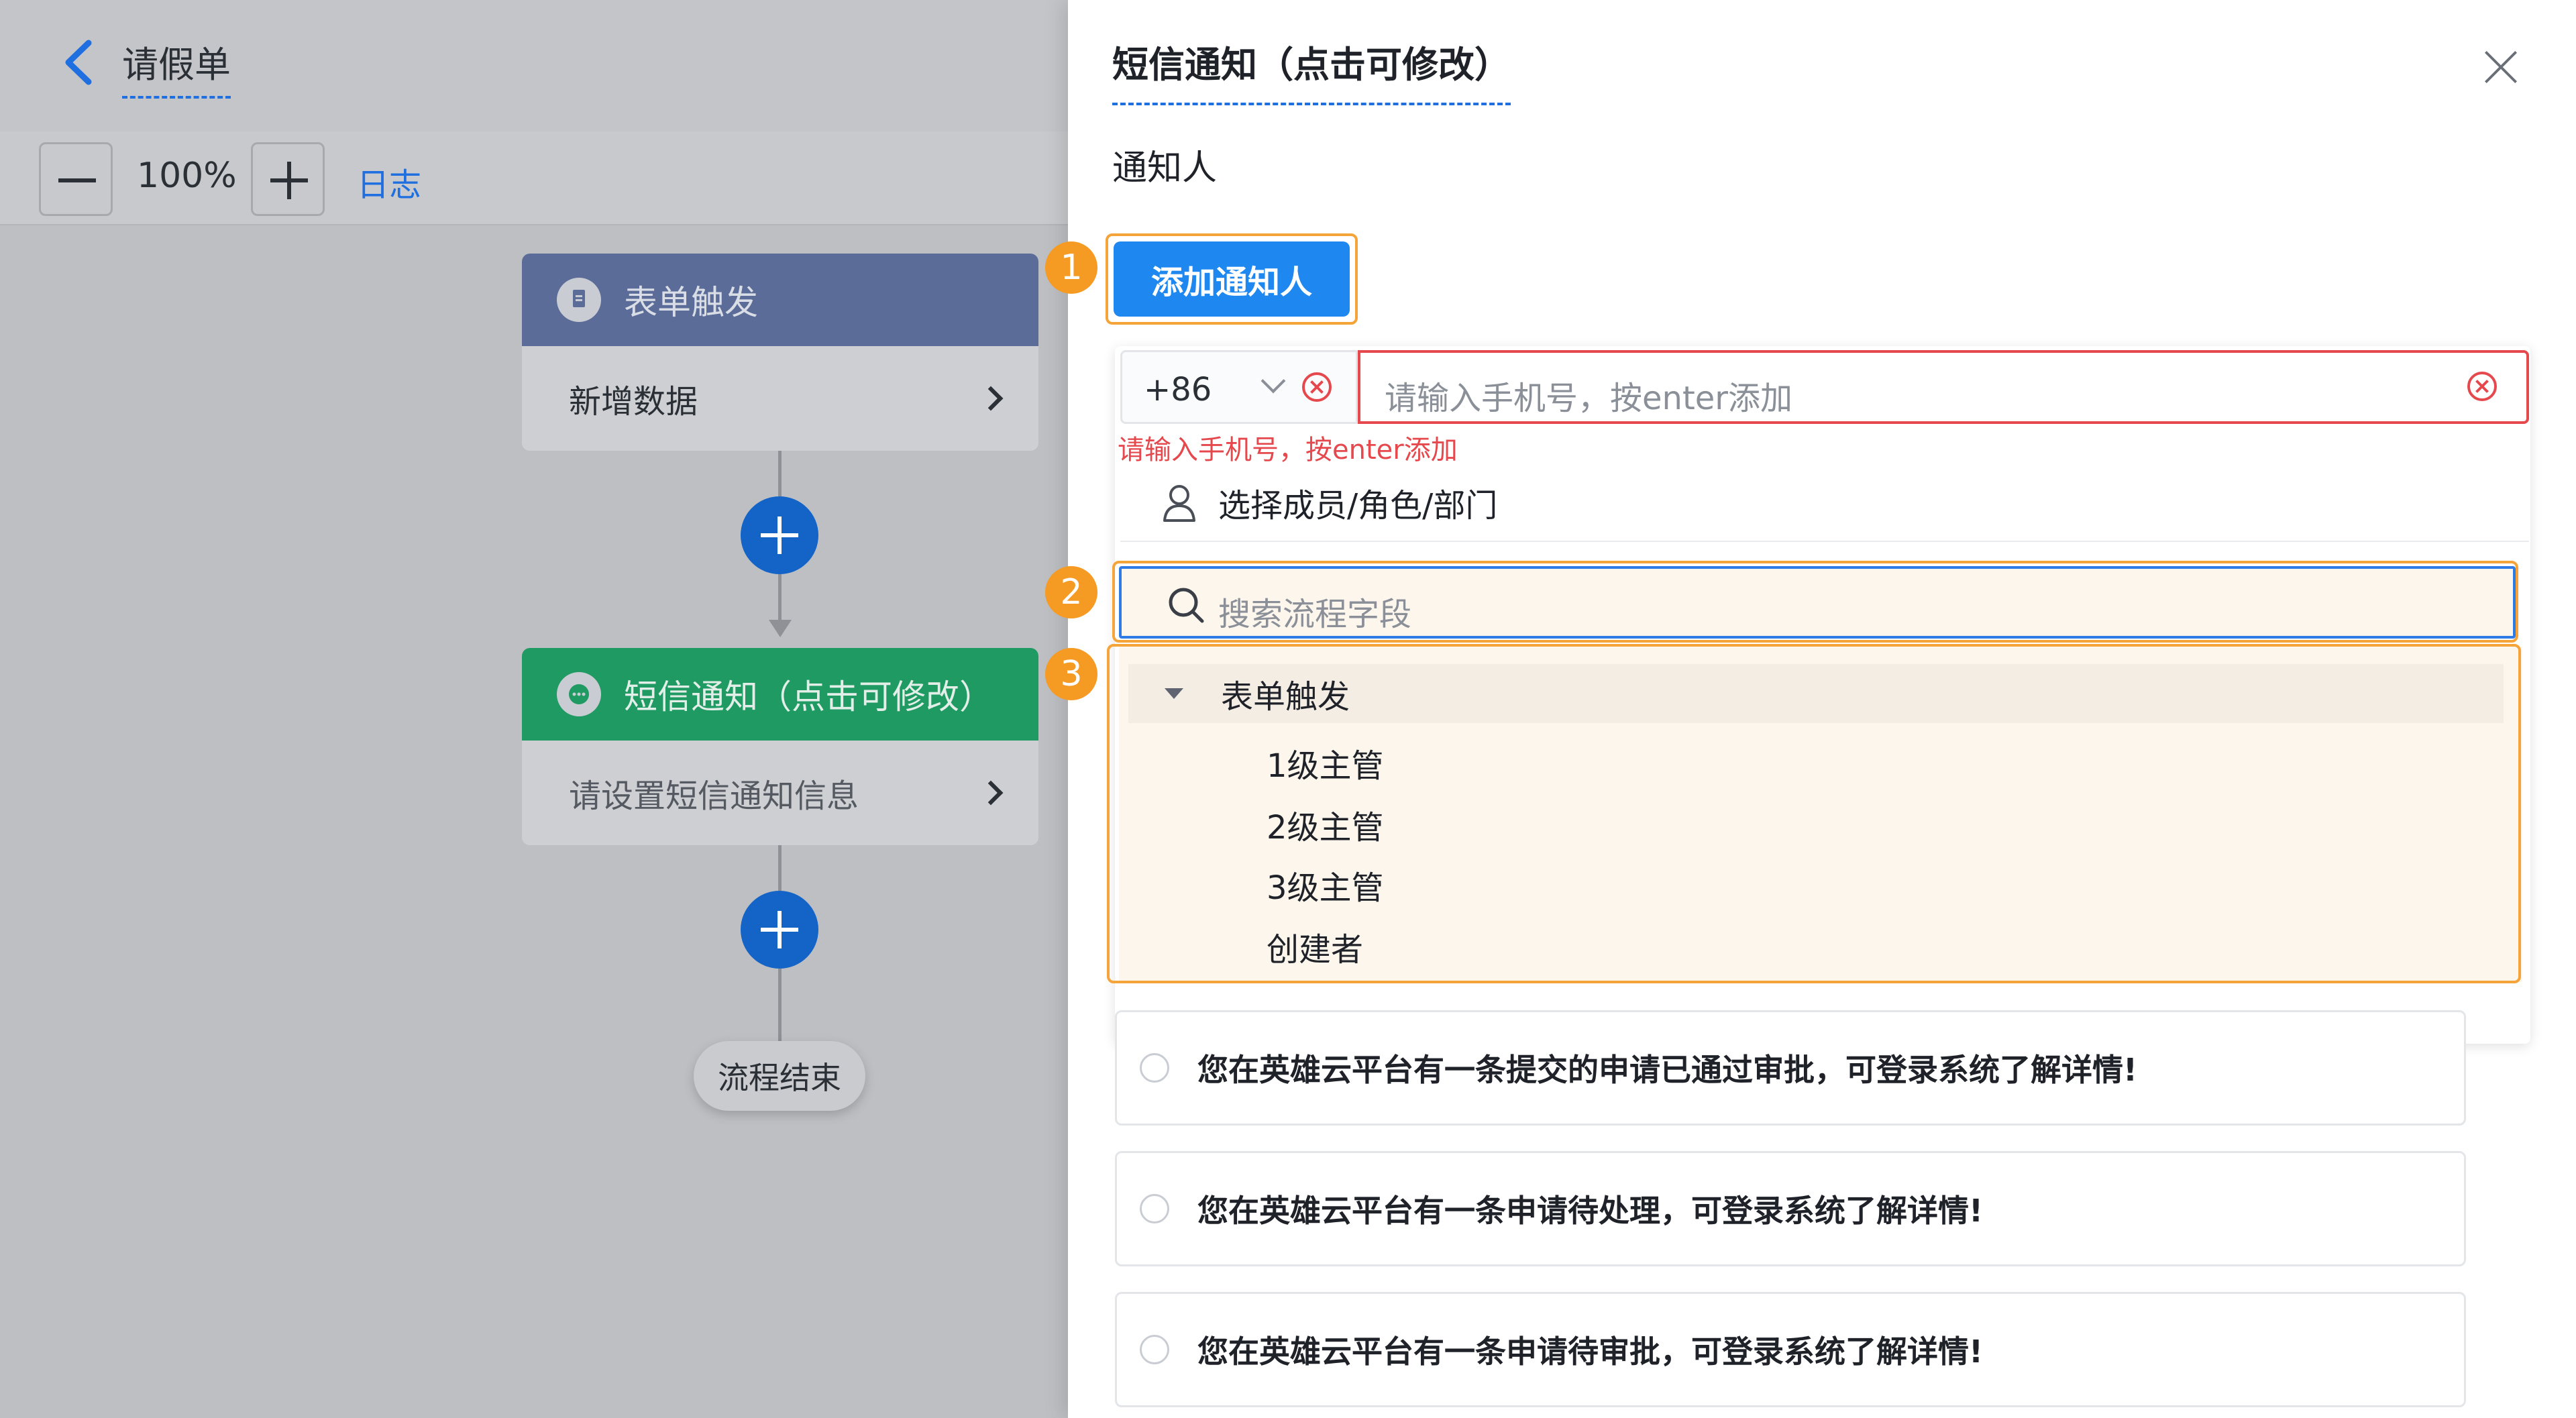 Image resolution: width=2576 pixels, height=1418 pixels. I want to click on select-member-option: 选择成员/角色/部门, so click(1328, 502).